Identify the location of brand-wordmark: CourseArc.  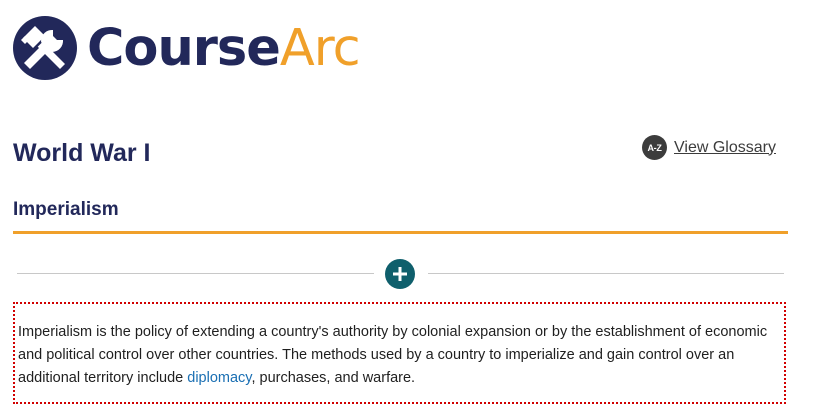
(224, 48).